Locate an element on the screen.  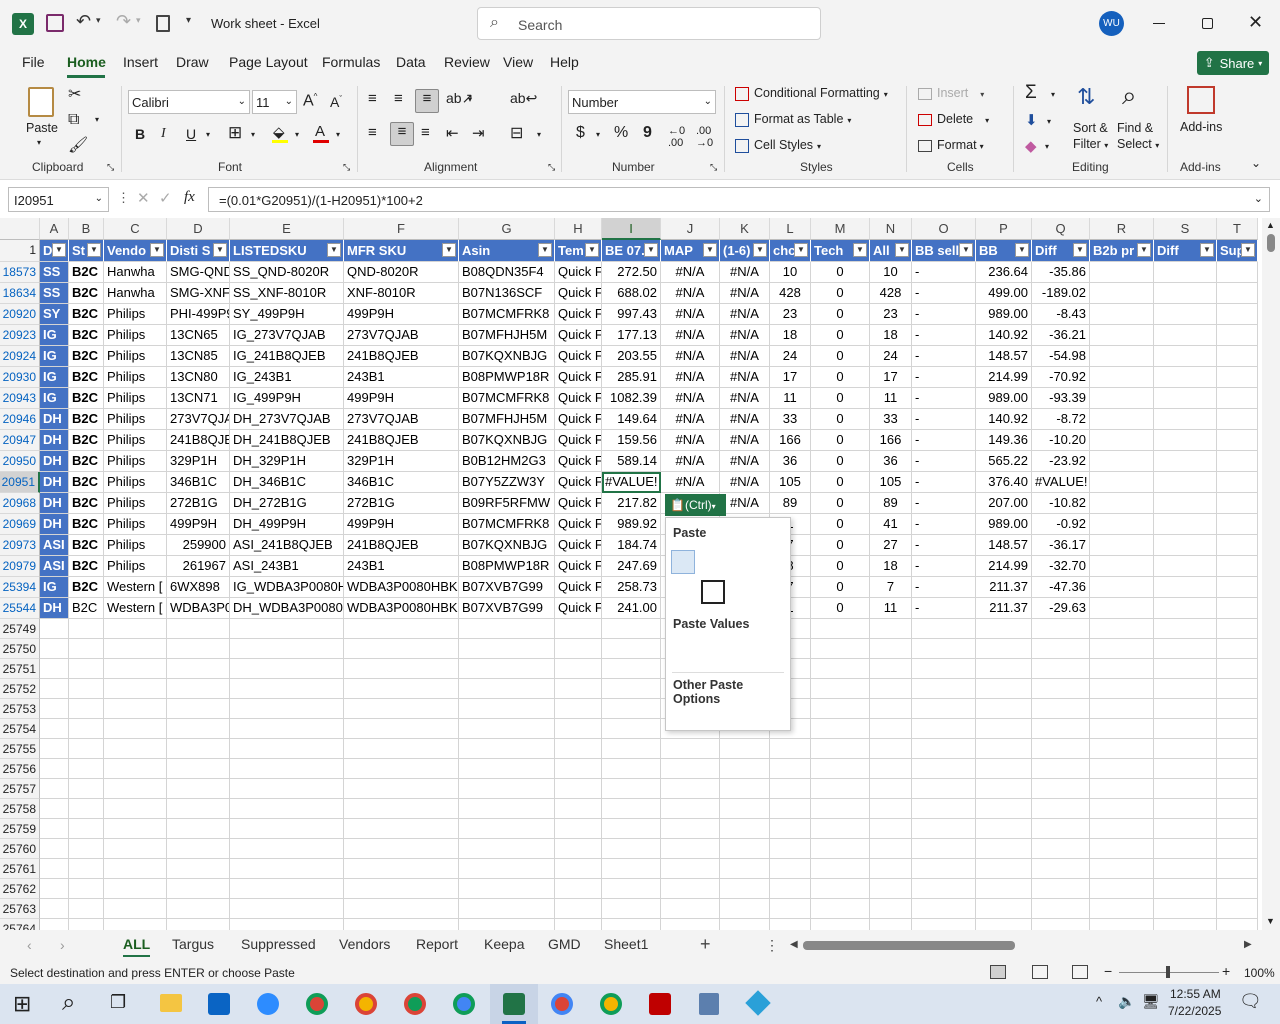
table-cell: -54.98 is located at coordinates (1061, 356).